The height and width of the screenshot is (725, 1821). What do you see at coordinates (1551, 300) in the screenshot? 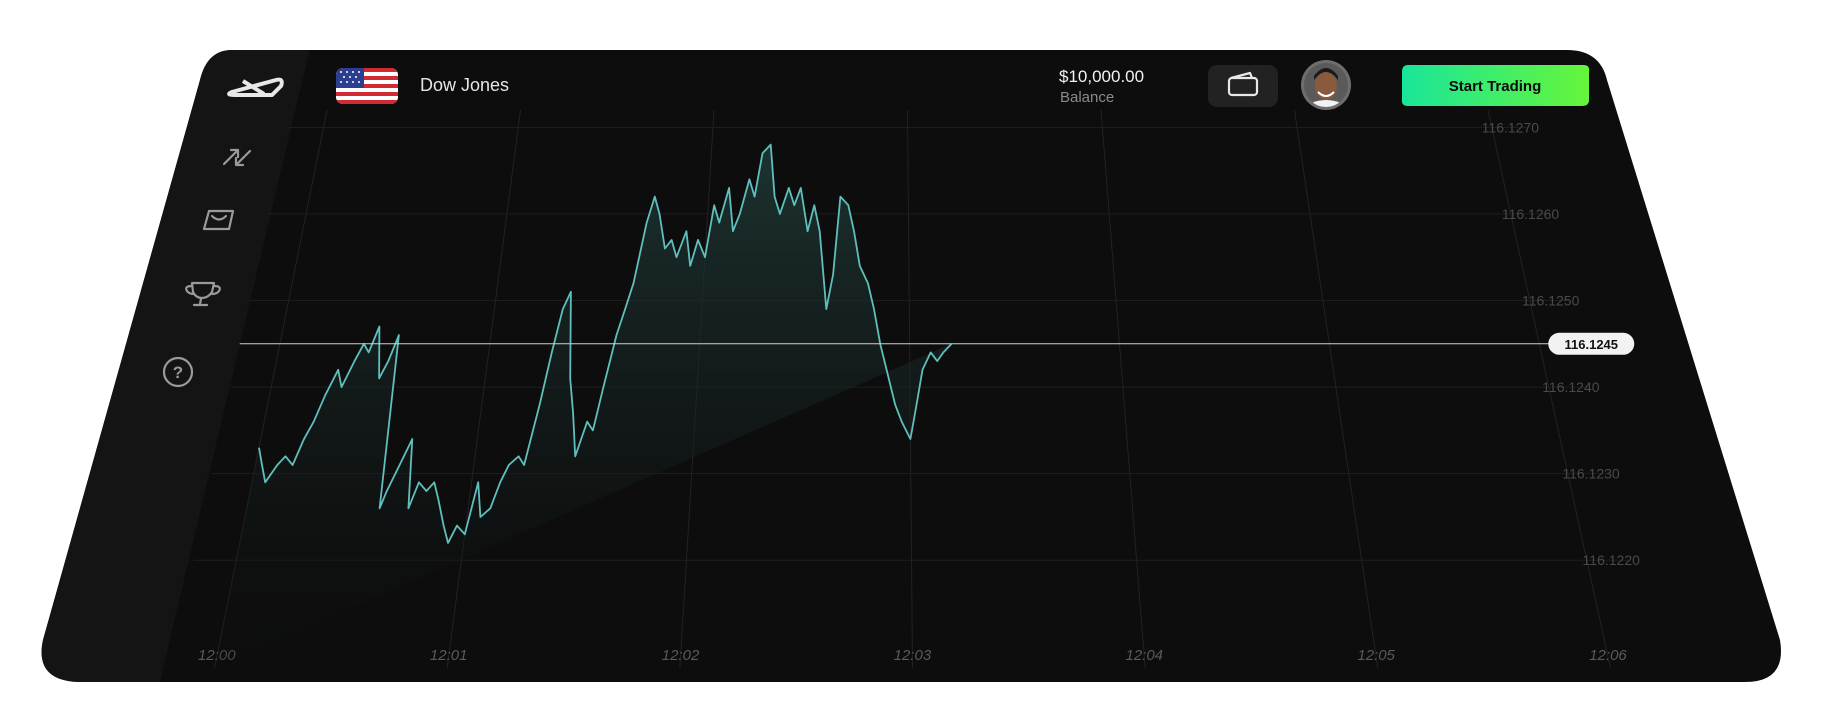
I see `y-tick-label: 116.1250` at bounding box center [1551, 300].